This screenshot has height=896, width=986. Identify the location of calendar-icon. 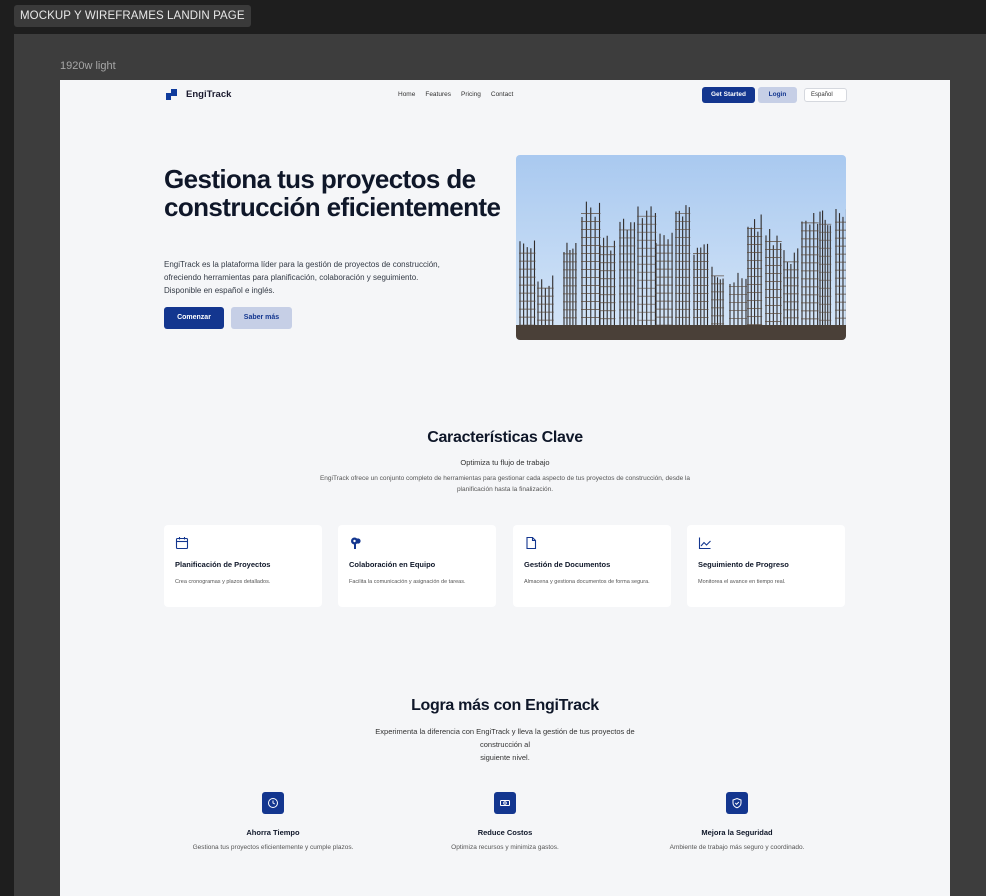
(182, 543).